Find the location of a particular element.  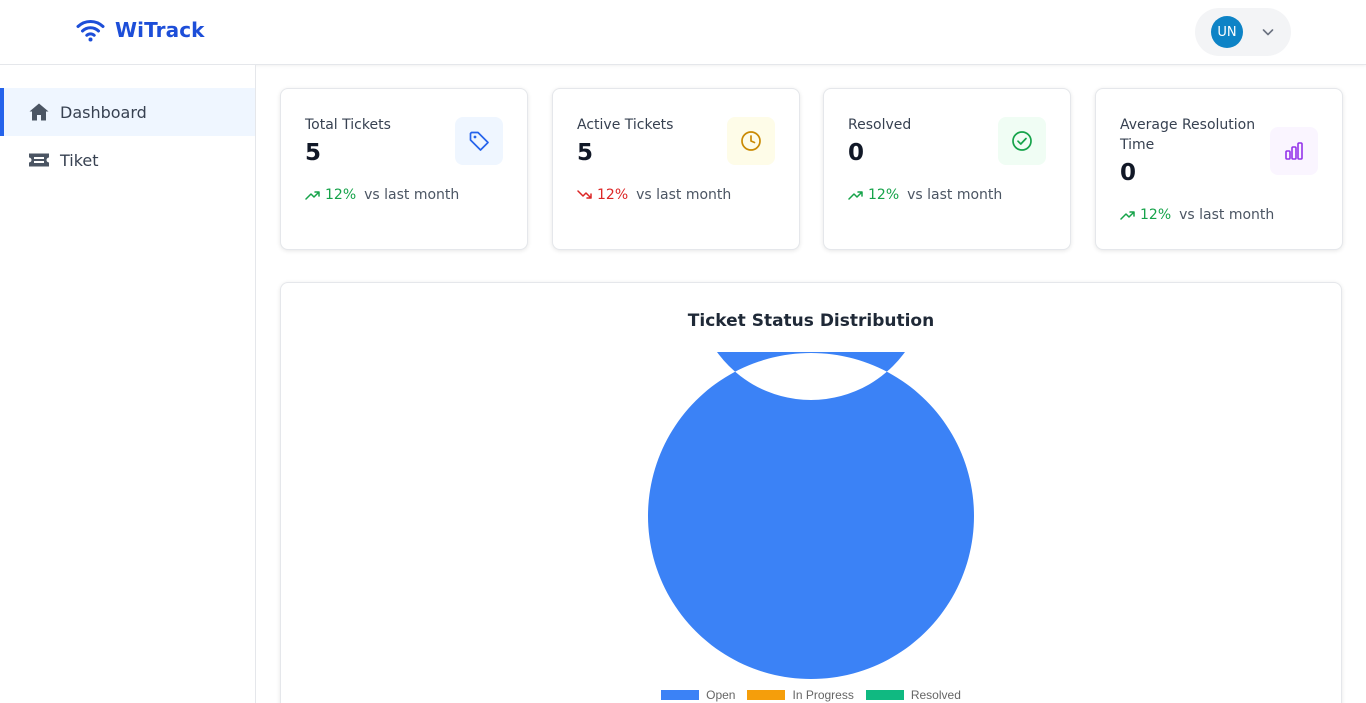

clock-icon is located at coordinates (751, 141).